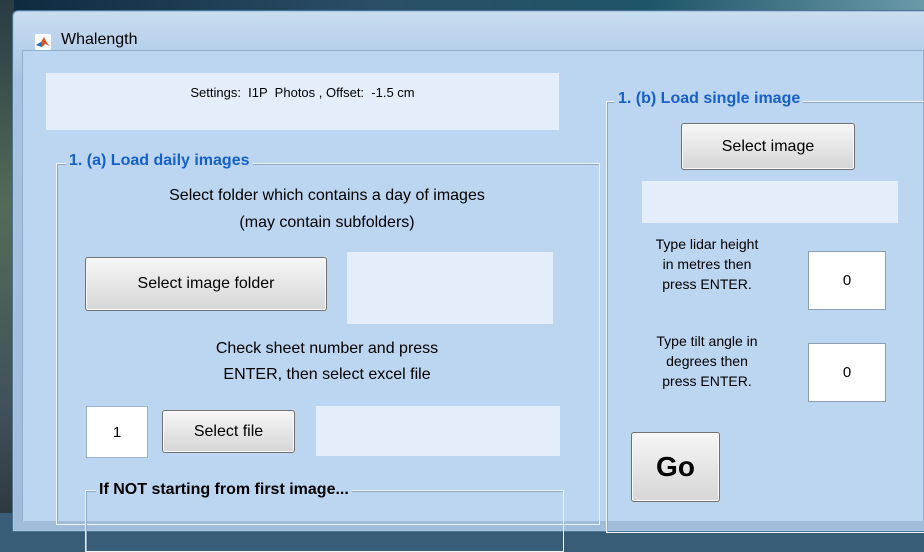 The image size is (924, 552). I want to click on folder-instruction-line2: (may contain subfolders), so click(327, 222).